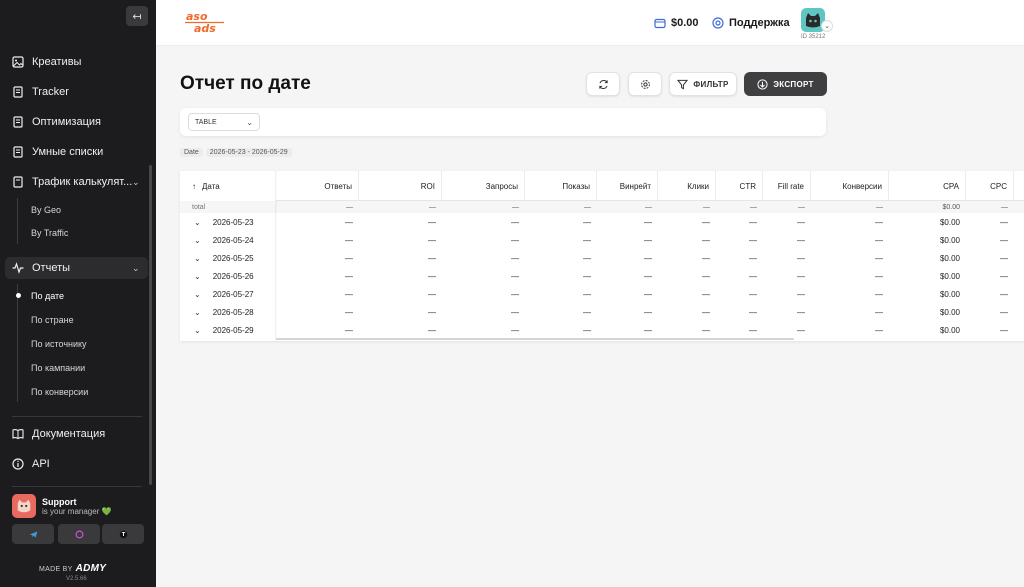 The image size is (1024, 587). I want to click on sidebar-item-creatives: Креативы, so click(46, 62).